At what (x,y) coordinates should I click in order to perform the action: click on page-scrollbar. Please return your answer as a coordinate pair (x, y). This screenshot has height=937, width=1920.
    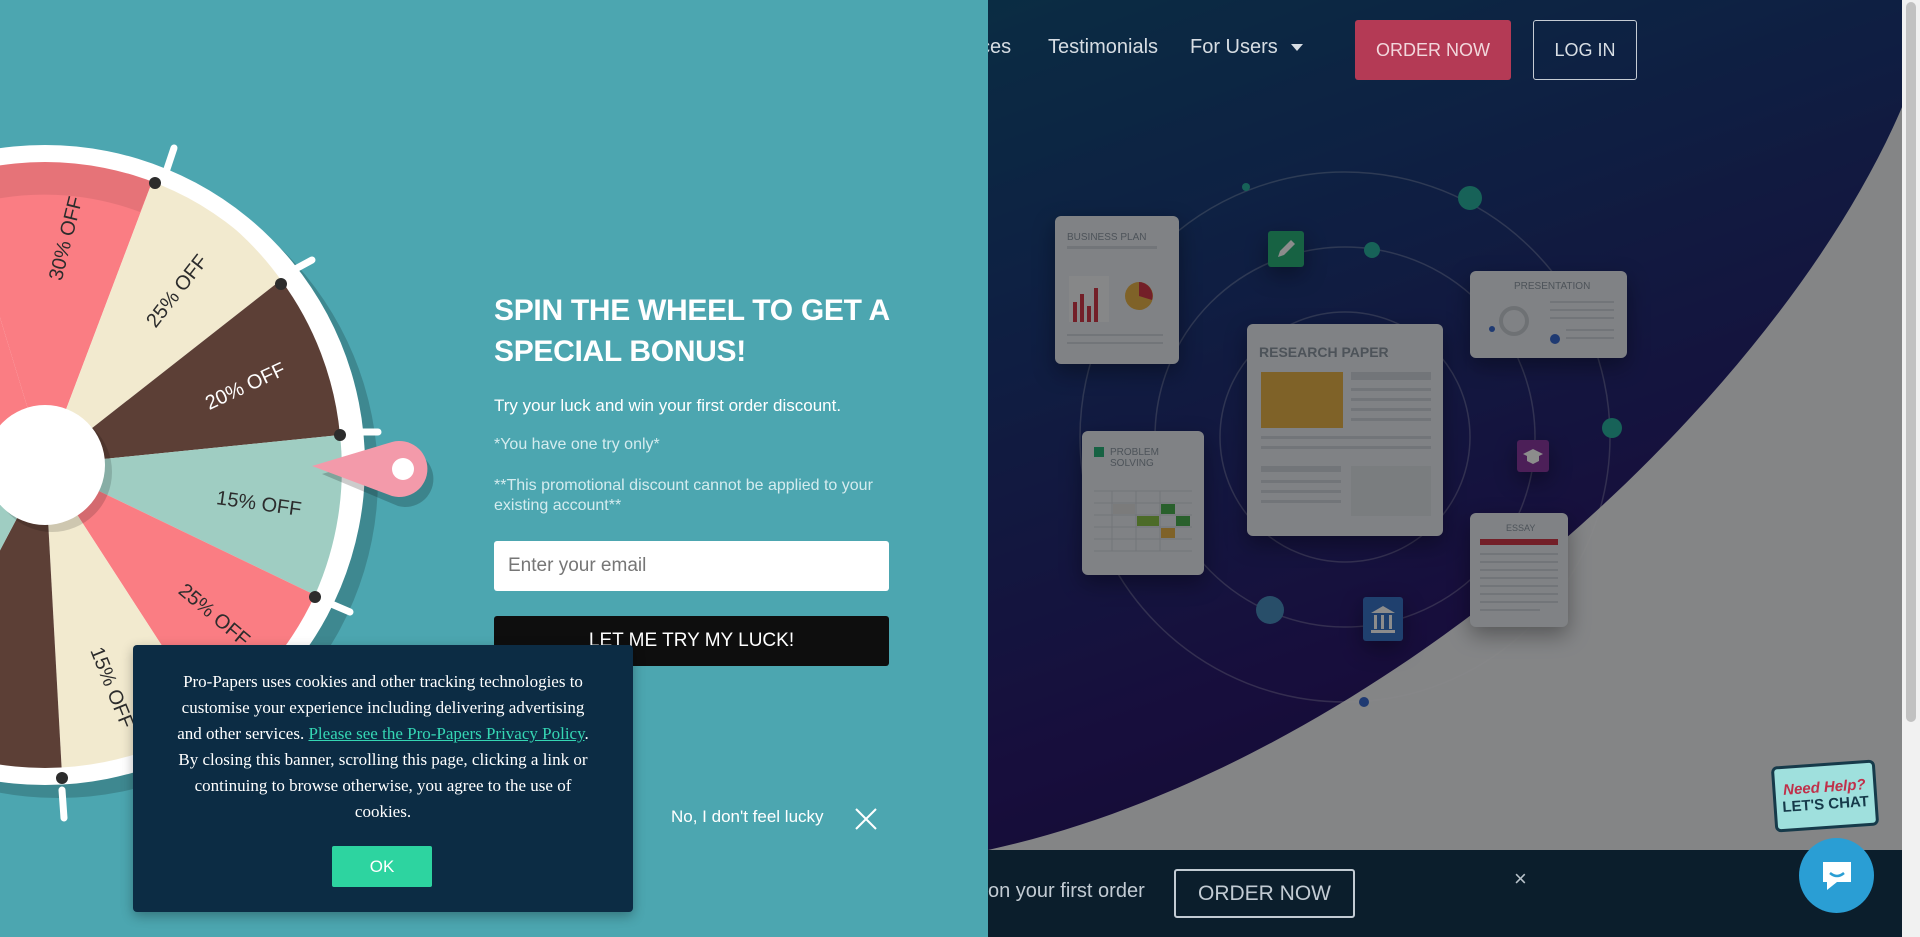
    Looking at the image, I should click on (1911, 468).